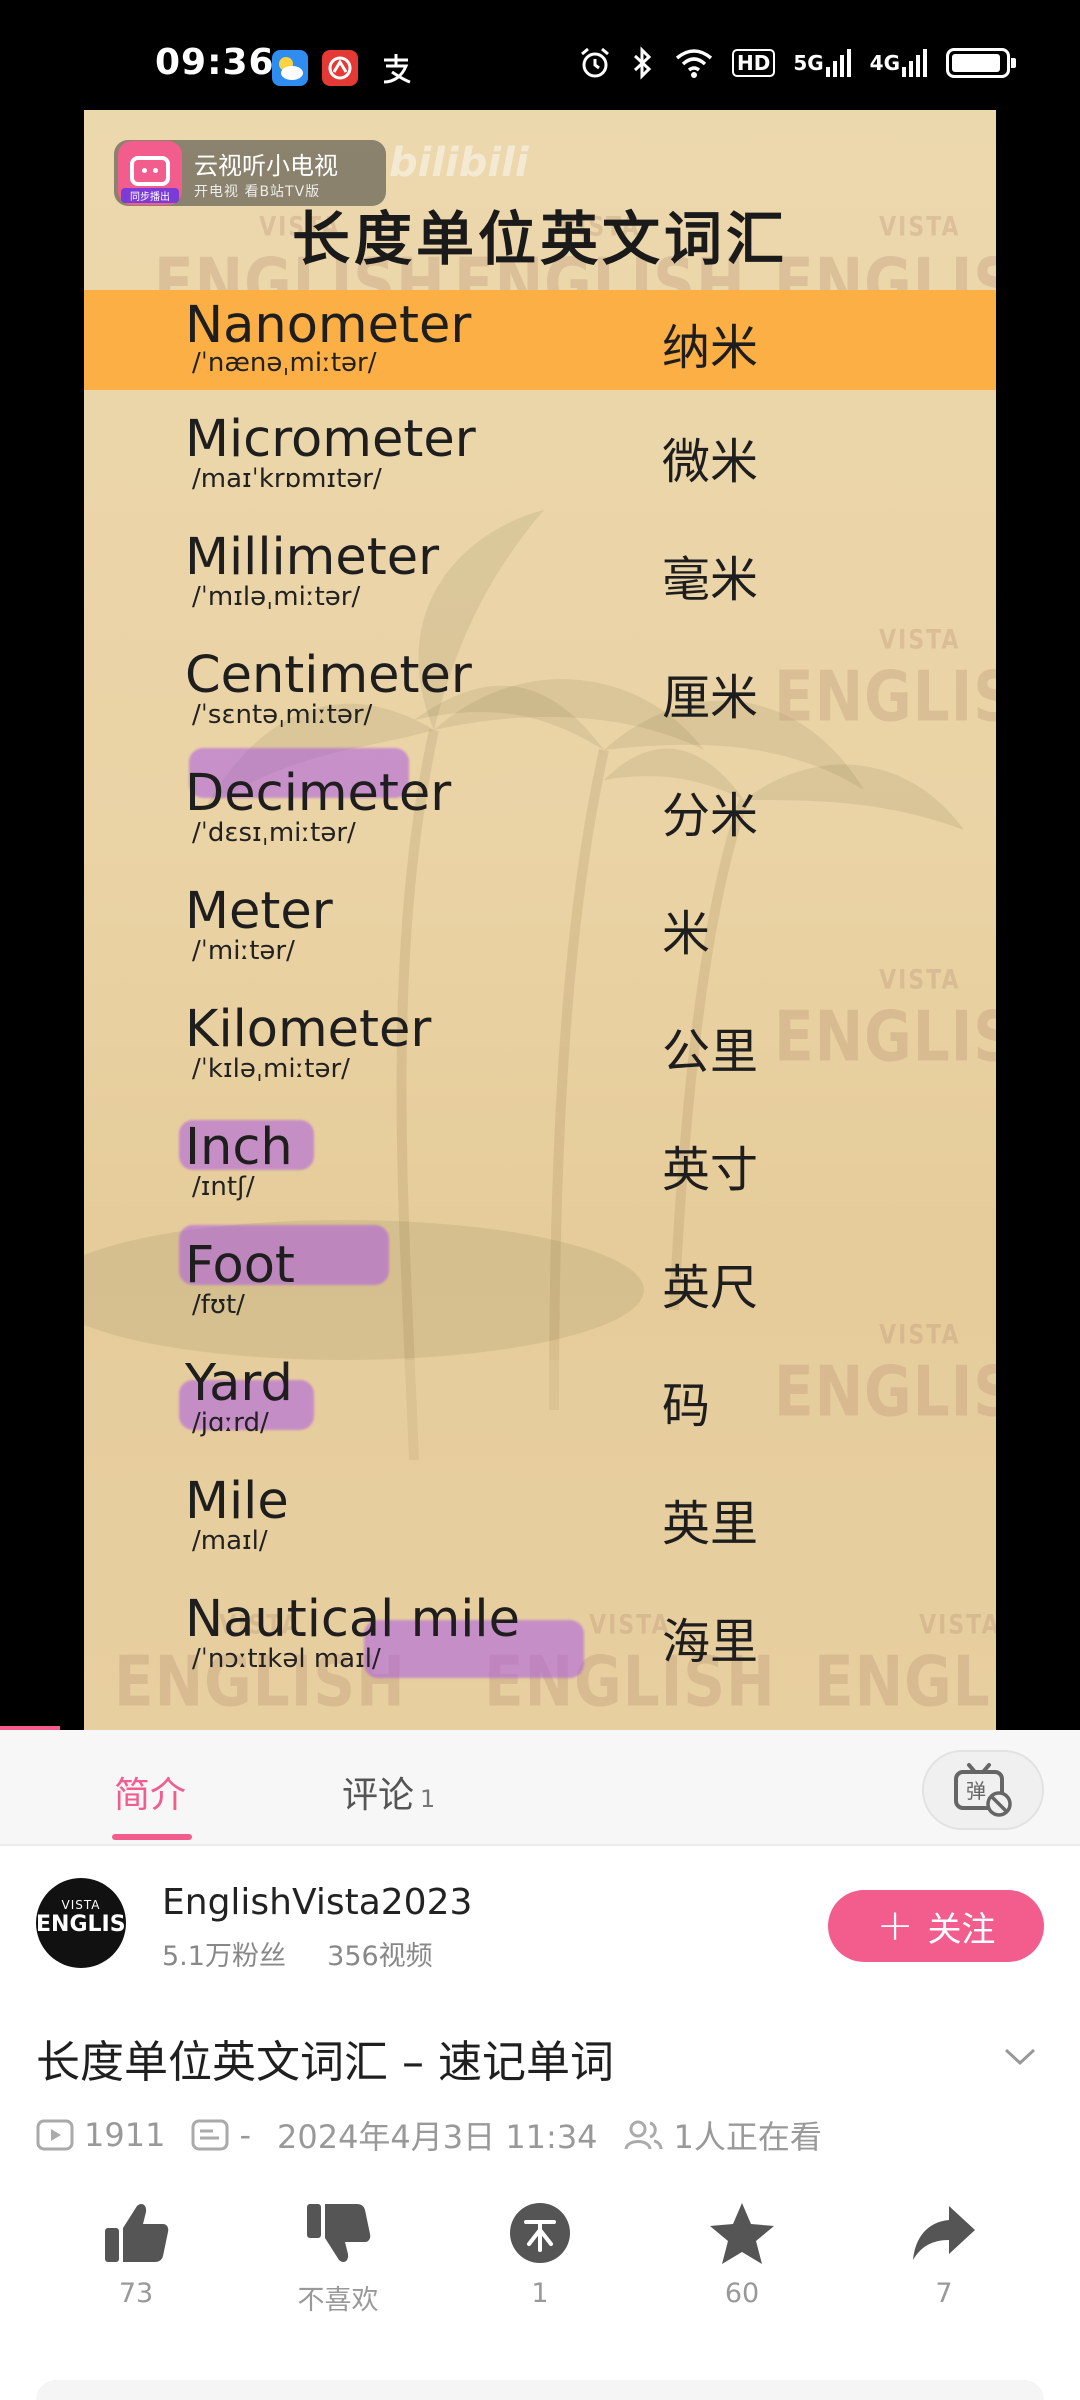  What do you see at coordinates (210, 2135) in the screenshot?
I see `danmaku-count-icon` at bounding box center [210, 2135].